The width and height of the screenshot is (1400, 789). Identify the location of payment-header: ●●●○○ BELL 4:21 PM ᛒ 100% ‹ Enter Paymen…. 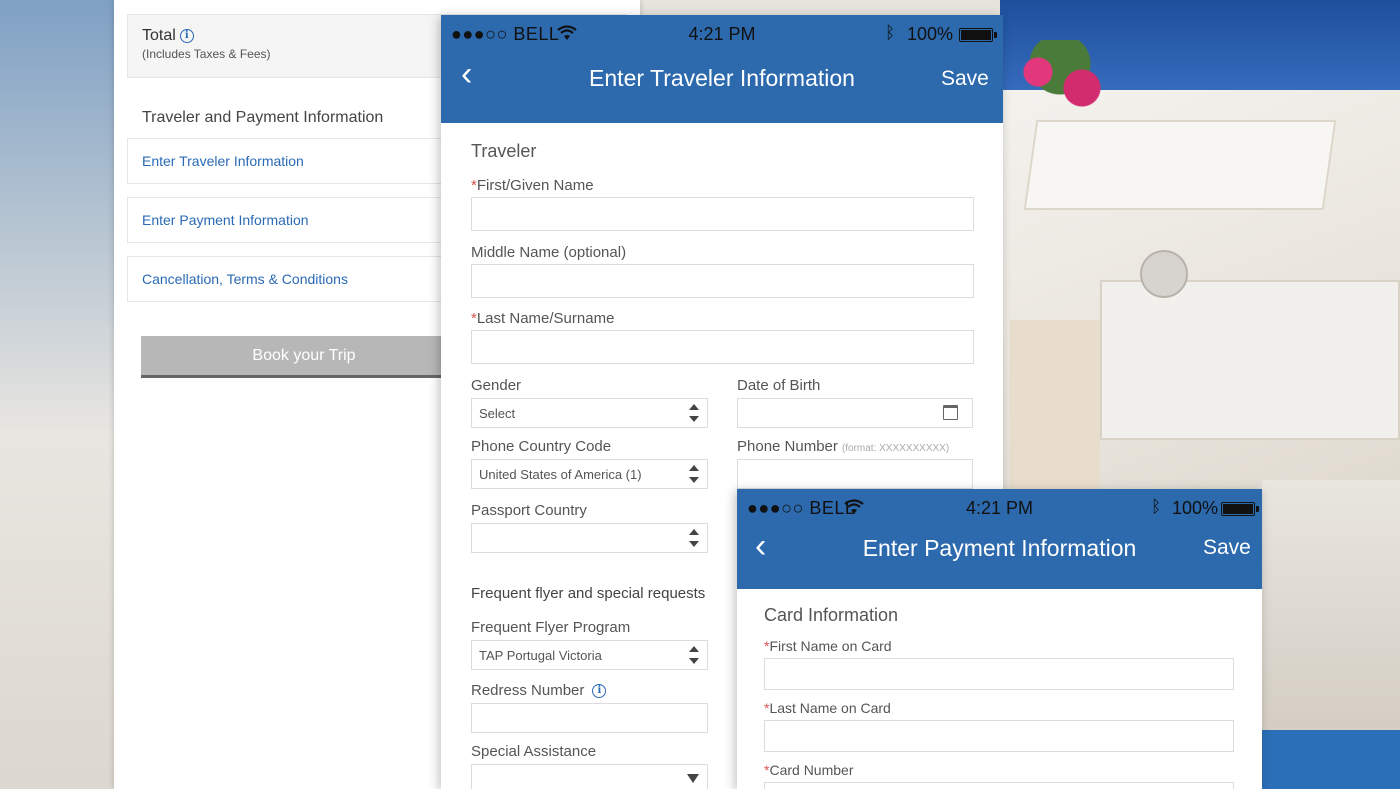
(999, 539).